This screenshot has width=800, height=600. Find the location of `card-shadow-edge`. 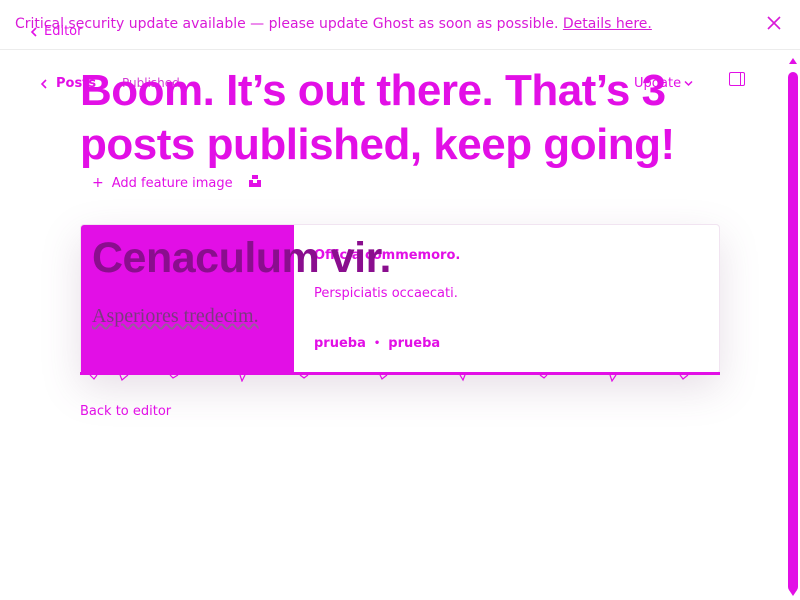

card-shadow-edge is located at coordinates (400, 377).